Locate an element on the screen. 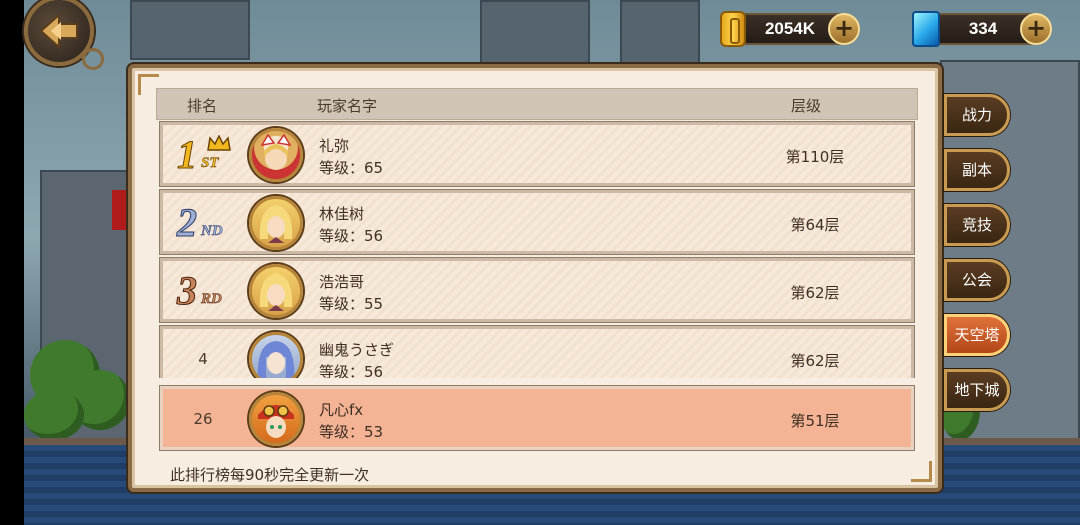 Image resolution: width=1080 pixels, height=525 pixels. tab-underground-city: 地下城 is located at coordinates (977, 390).